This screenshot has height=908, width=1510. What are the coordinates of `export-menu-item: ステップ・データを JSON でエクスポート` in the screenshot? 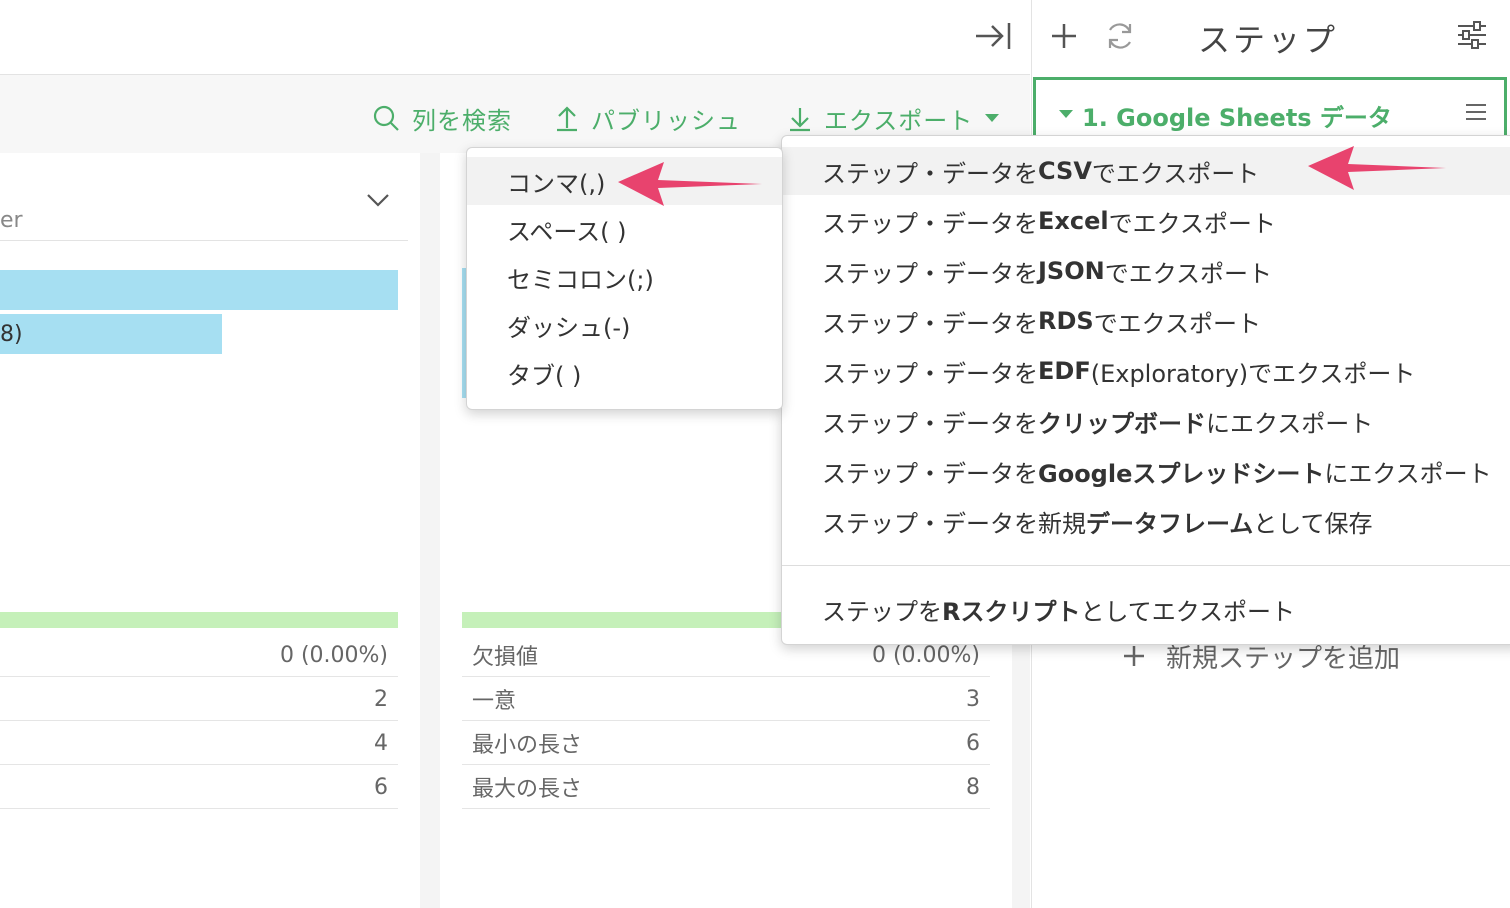 It's located at (1146, 271).